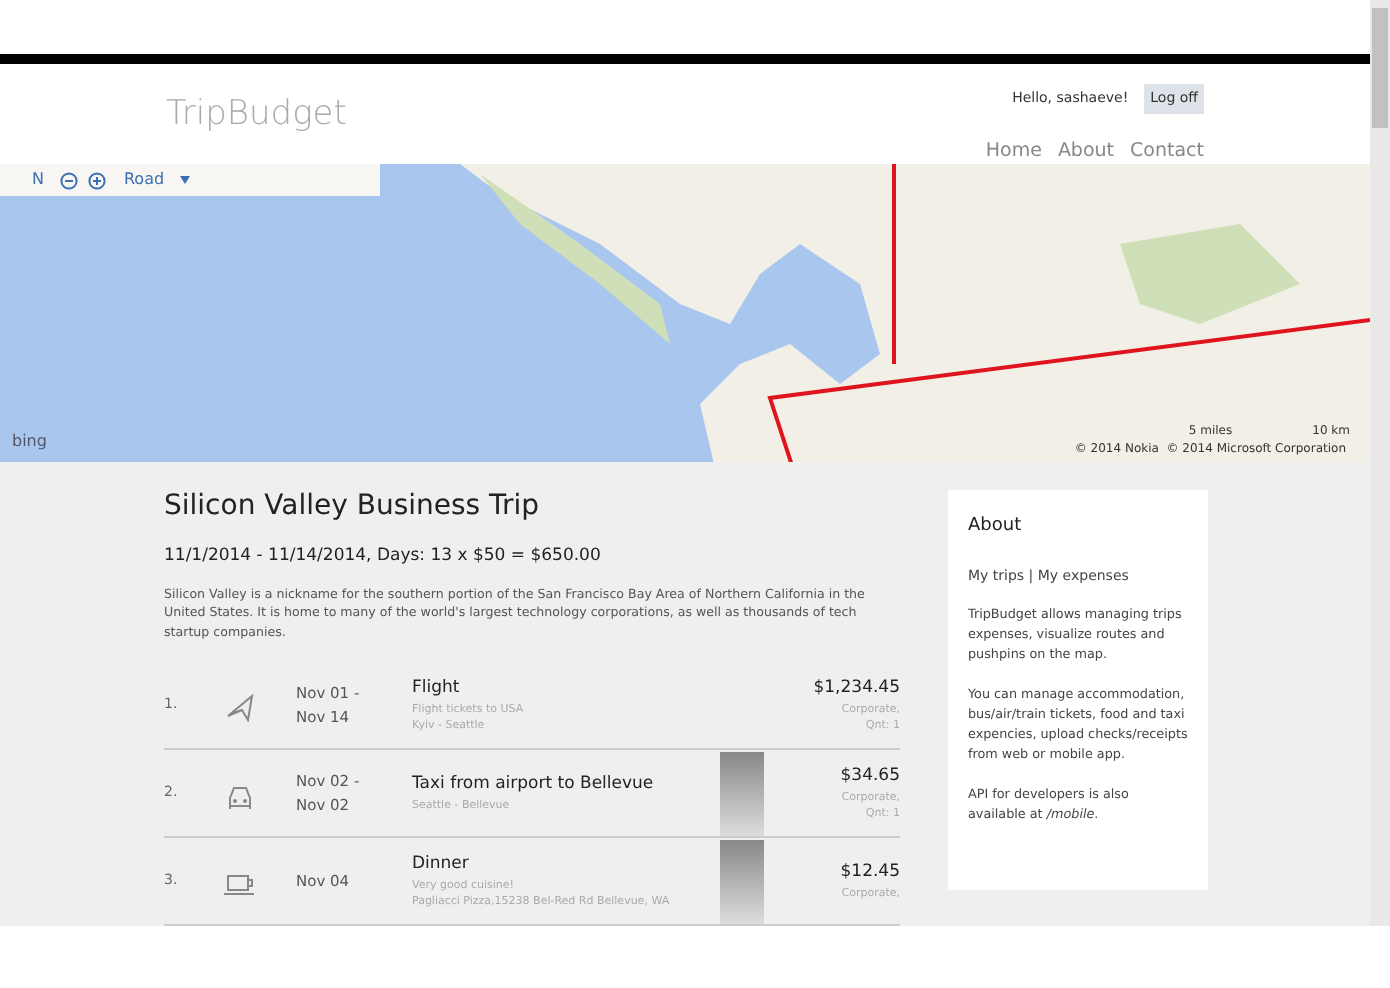 Image resolution: width=1390 pixels, height=988 pixels. What do you see at coordinates (869, 776) in the screenshot?
I see `expense-amount: $34.65` at bounding box center [869, 776].